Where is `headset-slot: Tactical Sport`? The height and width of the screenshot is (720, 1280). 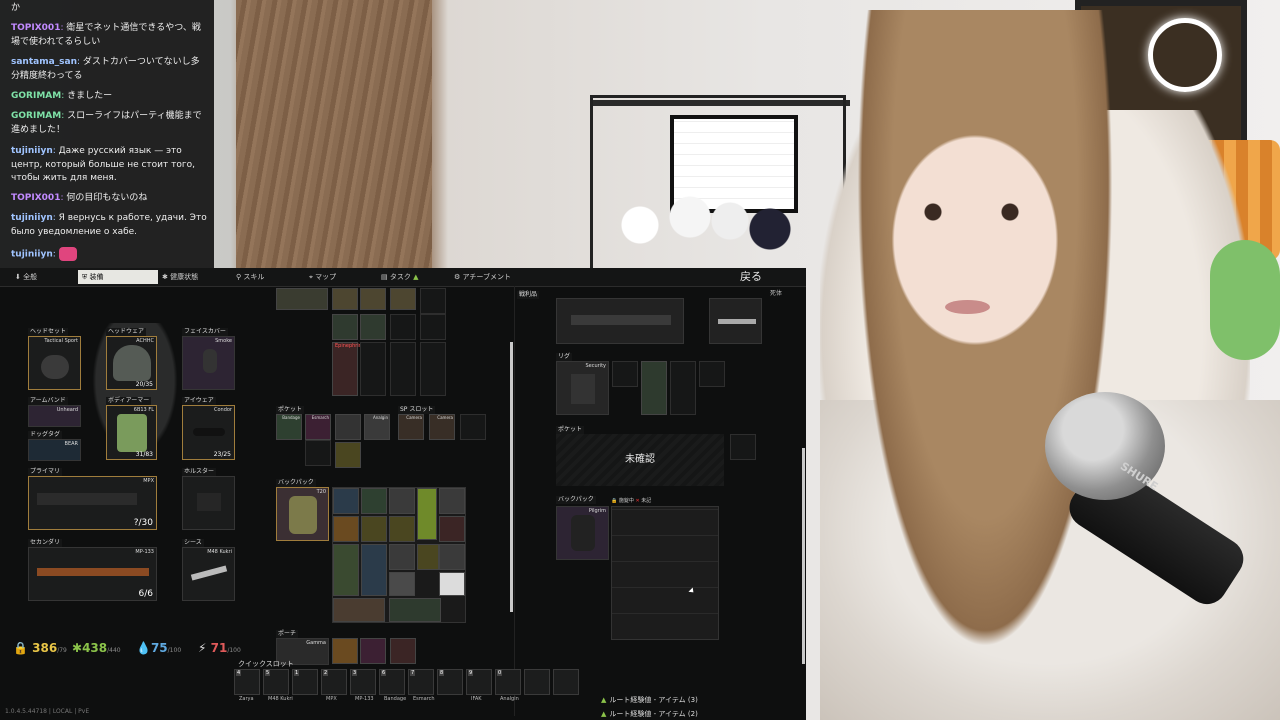
headset-slot: Tactical Sport is located at coordinates (54, 363).